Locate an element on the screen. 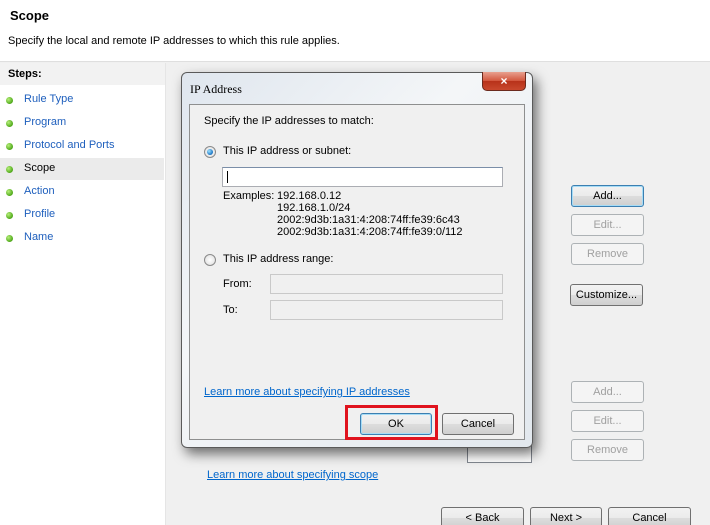 Image resolution: width=710 pixels, height=525 pixels. dialog-prompt: Specify the IP addresses to match: is located at coordinates (289, 121).